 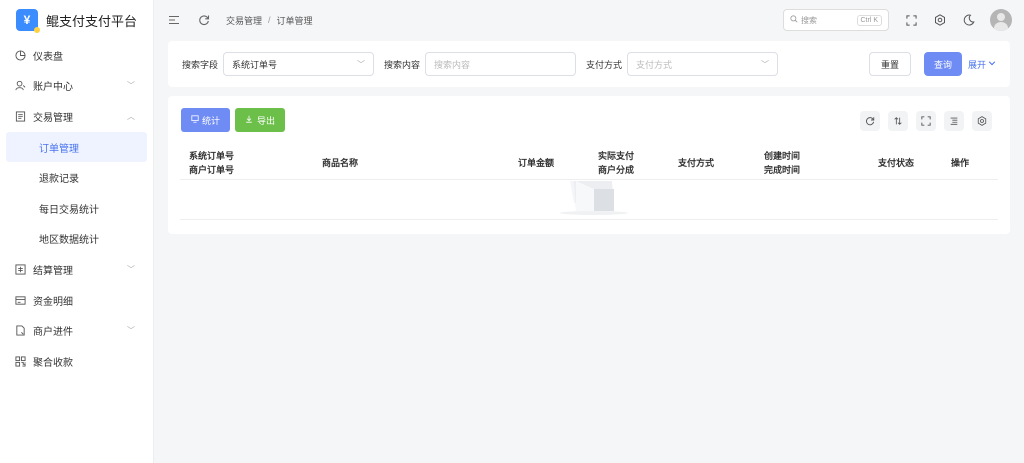 I want to click on sidebar-item-label: 结算管理, so click(x=53, y=271).